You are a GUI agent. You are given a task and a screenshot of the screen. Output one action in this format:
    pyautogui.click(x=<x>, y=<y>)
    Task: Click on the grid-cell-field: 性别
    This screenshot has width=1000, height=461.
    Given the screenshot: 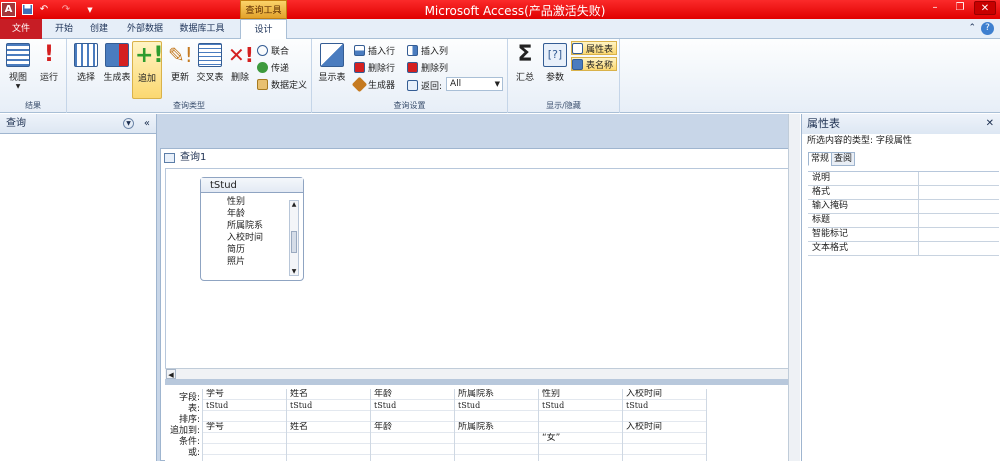 What is the action you would take?
    pyautogui.click(x=580, y=394)
    